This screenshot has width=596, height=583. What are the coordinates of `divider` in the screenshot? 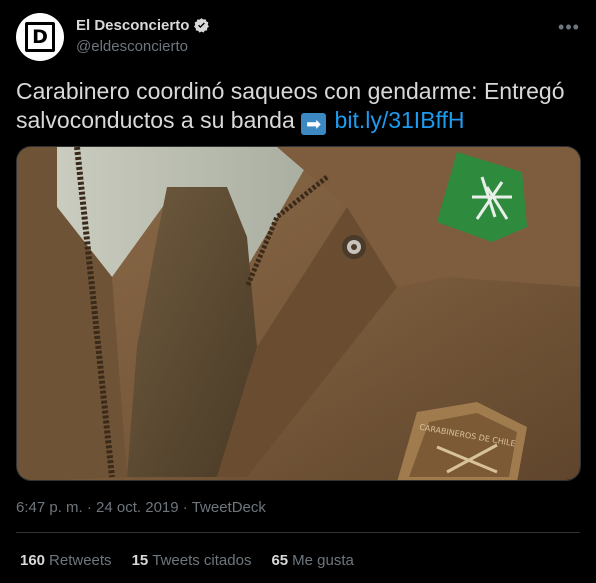 It's located at (298, 532).